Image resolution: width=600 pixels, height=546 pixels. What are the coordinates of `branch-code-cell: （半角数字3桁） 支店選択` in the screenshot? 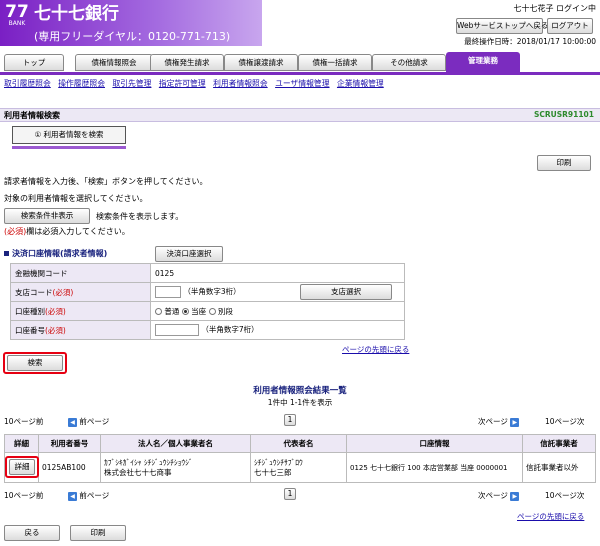 It's located at (277, 292).